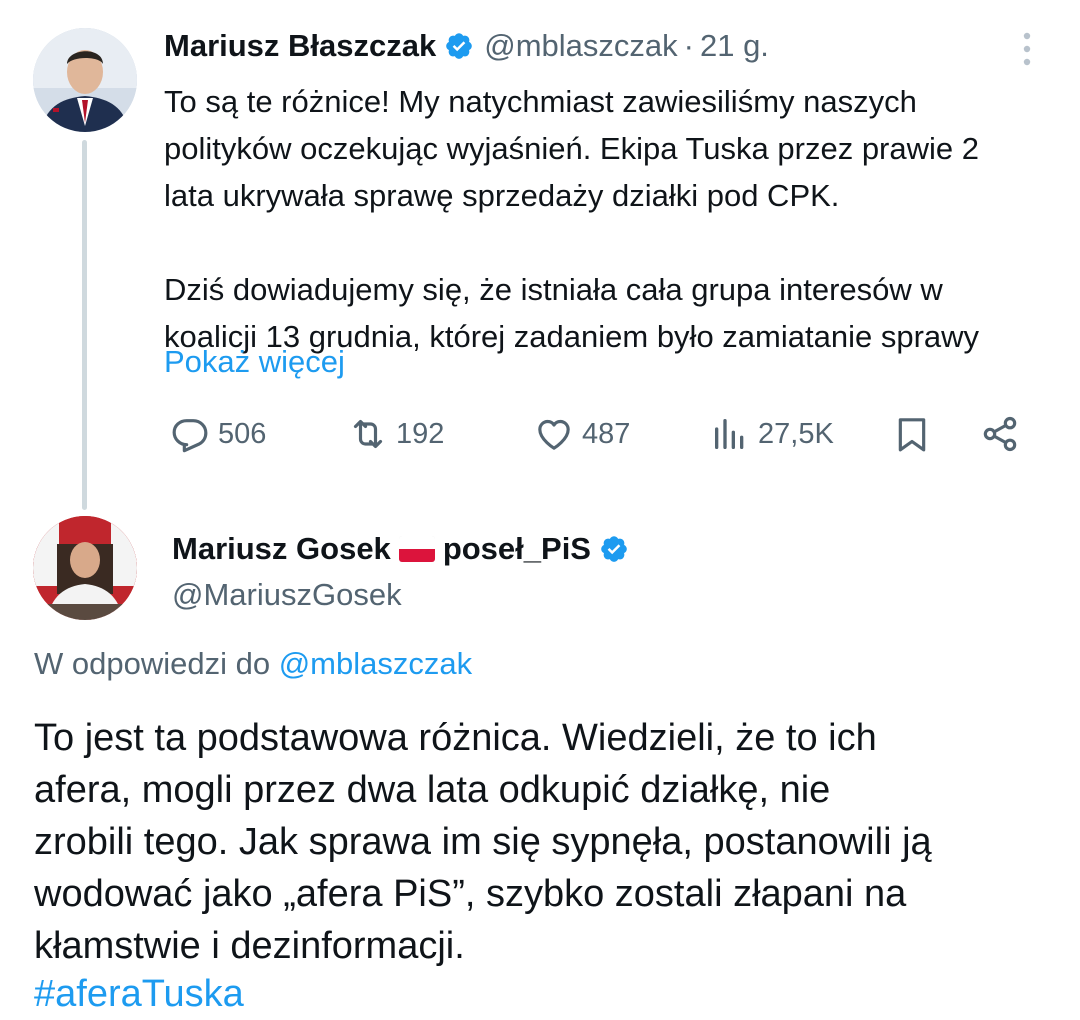 This screenshot has height=1020, width=1080. I want to click on like-icon, so click(554, 434).